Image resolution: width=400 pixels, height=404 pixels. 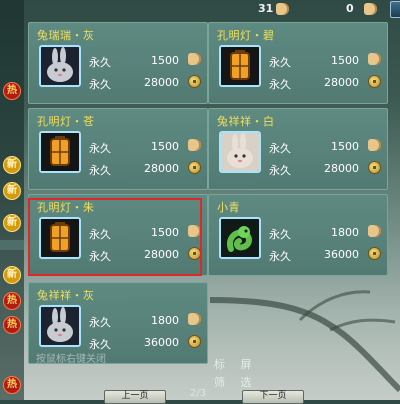 What do you see at coordinates (240, 238) in the screenshot?
I see `green-snake-icon` at bounding box center [240, 238].